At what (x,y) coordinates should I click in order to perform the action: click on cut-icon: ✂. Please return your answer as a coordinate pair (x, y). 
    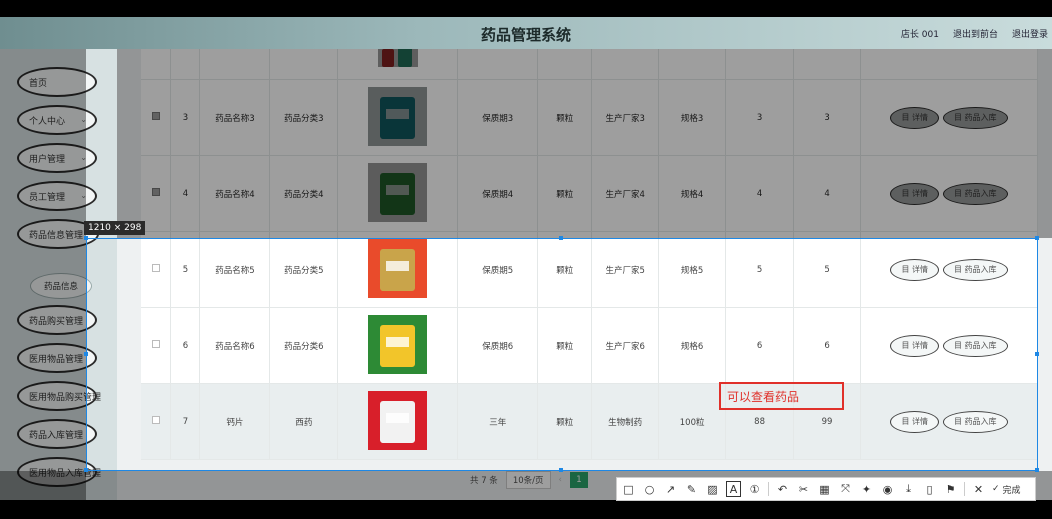
    Looking at the image, I should click on (803, 489).